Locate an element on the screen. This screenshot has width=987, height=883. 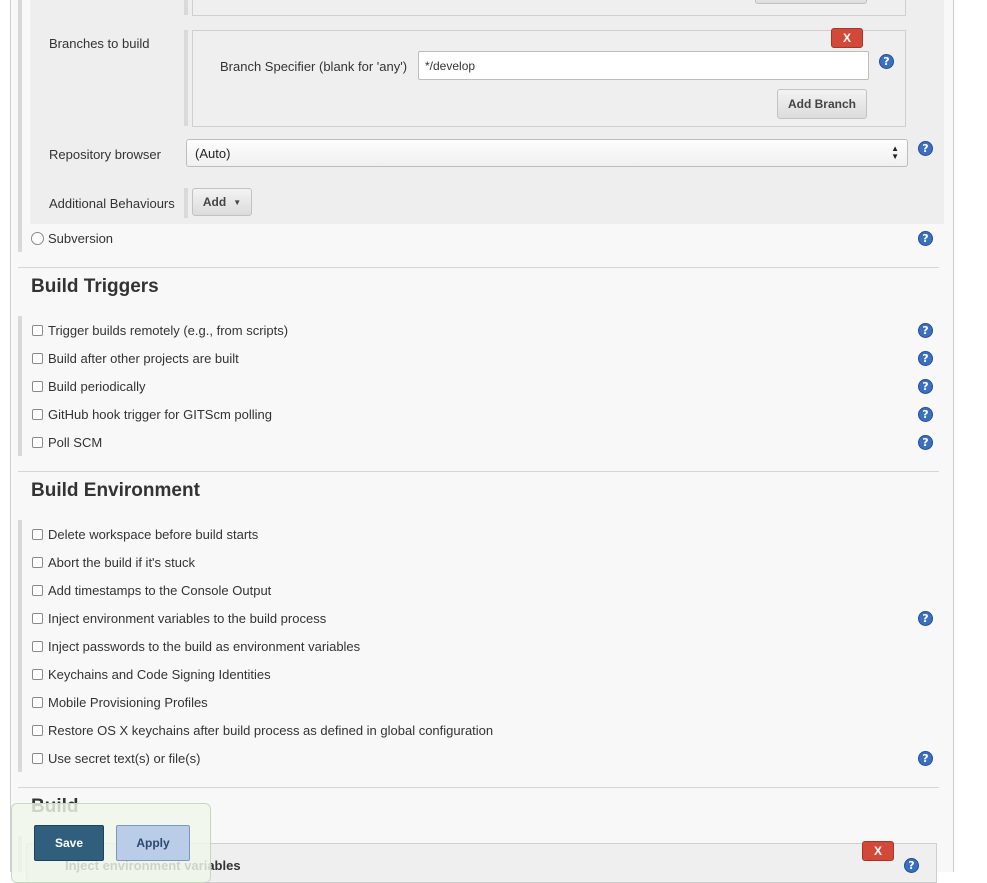
repository-browser-value: (Auto) is located at coordinates (213, 153).